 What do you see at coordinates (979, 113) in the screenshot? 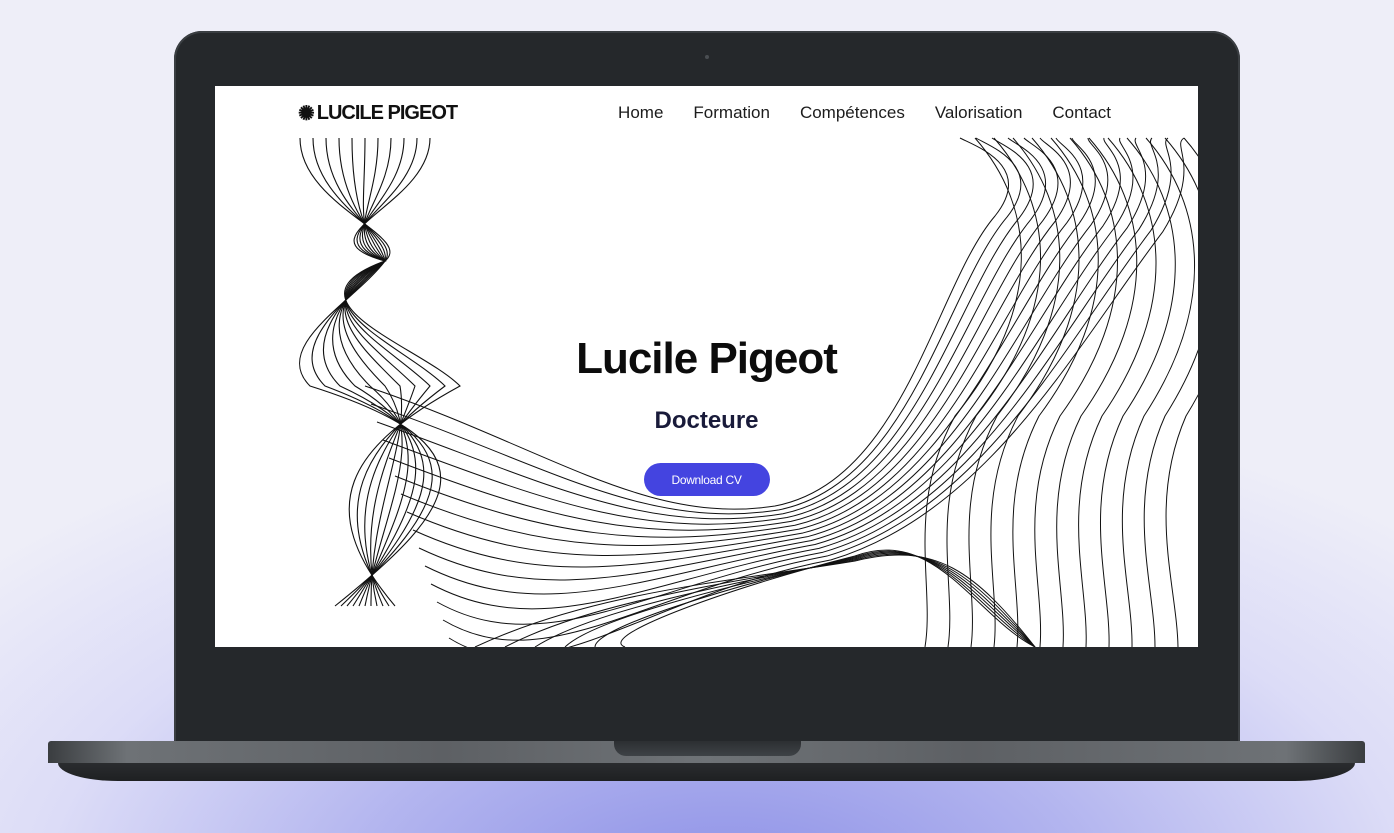
I see `nav-item-valorisation: Valorisation` at bounding box center [979, 113].